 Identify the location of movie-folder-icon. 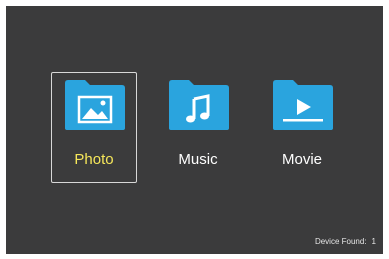
(303, 105).